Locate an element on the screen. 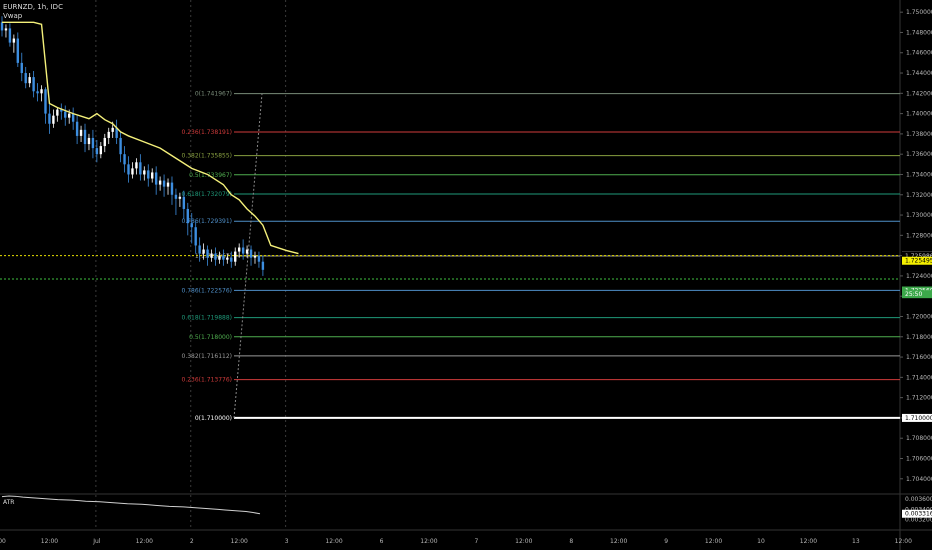 The height and width of the screenshot is (550, 932). atr-tick-label: 0.003600 is located at coordinates (918, 499).